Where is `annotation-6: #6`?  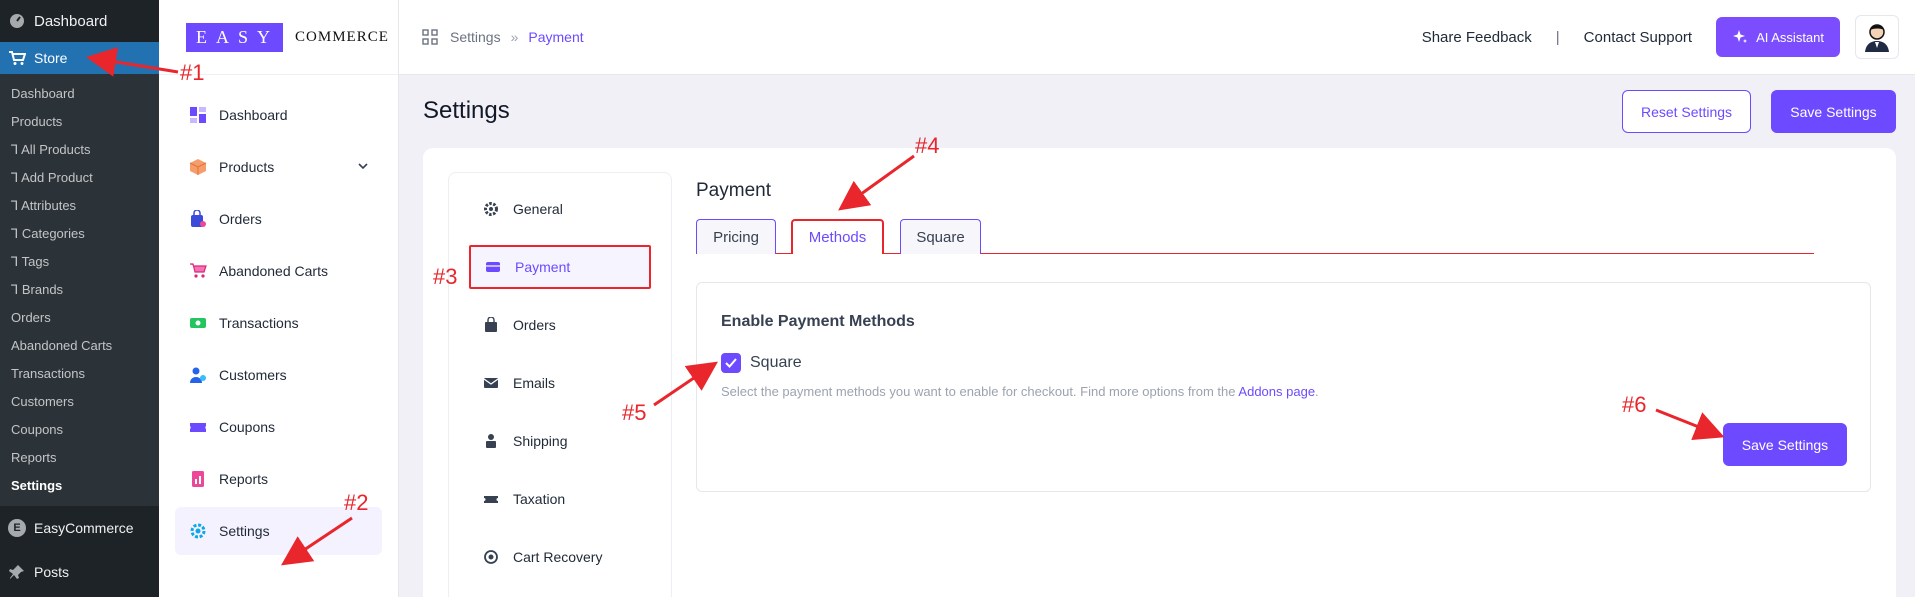
annotation-6: #6 is located at coordinates (1634, 404).